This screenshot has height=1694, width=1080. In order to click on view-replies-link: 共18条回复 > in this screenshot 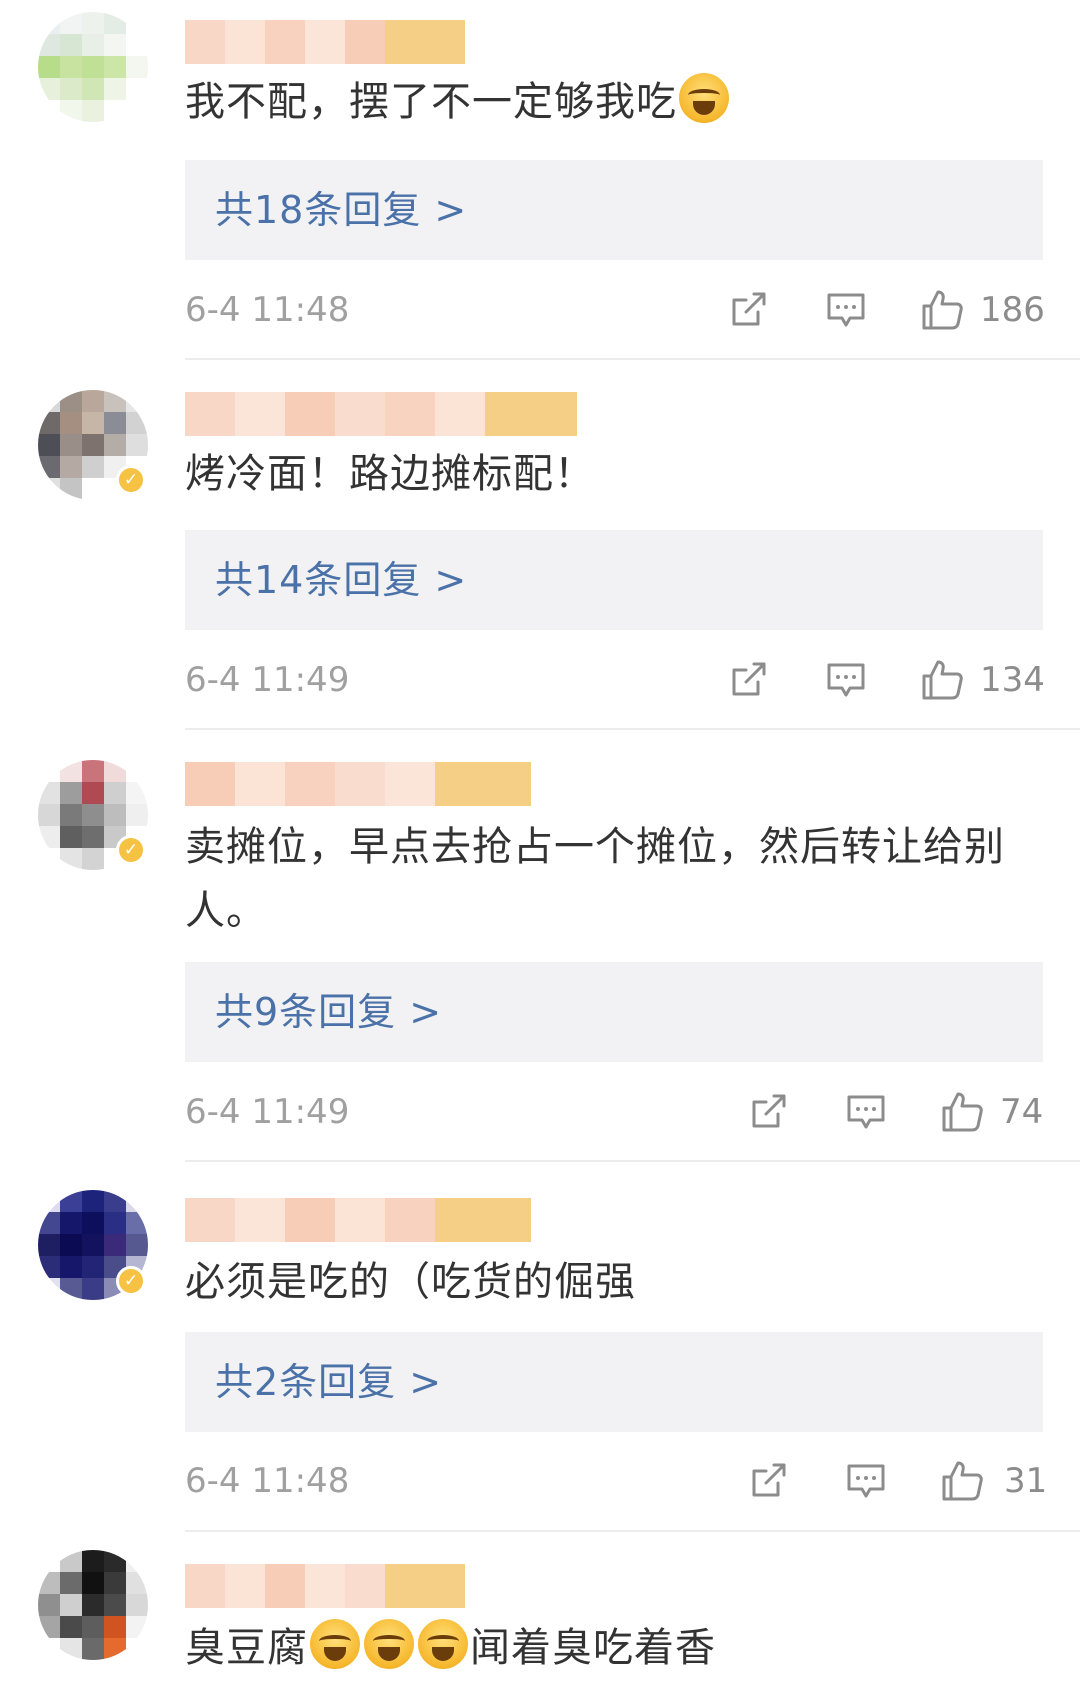, I will do `click(341, 210)`.